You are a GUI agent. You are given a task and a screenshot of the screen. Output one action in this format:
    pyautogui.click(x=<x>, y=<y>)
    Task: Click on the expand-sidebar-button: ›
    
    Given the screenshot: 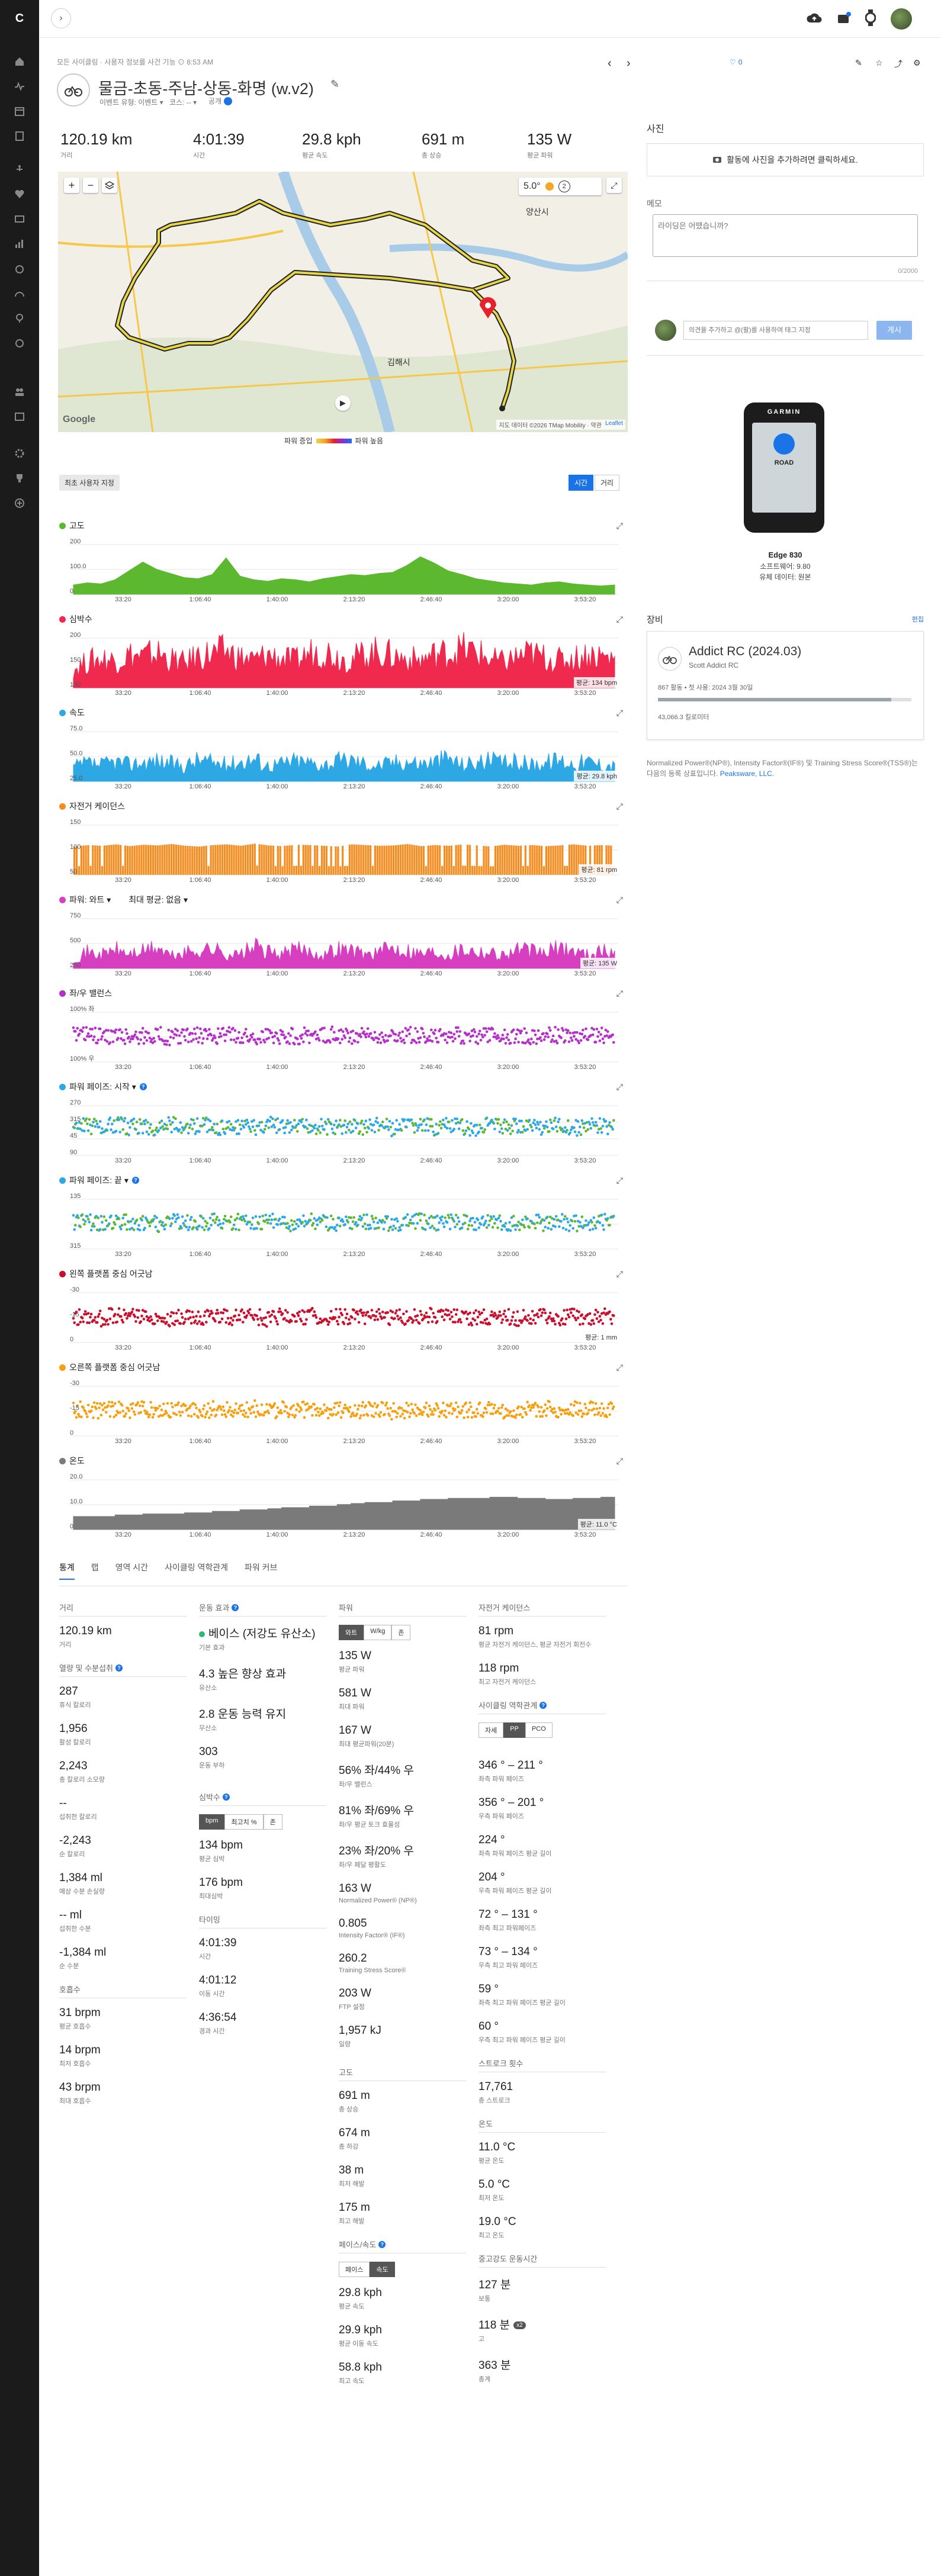 What is the action you would take?
    pyautogui.click(x=61, y=18)
    